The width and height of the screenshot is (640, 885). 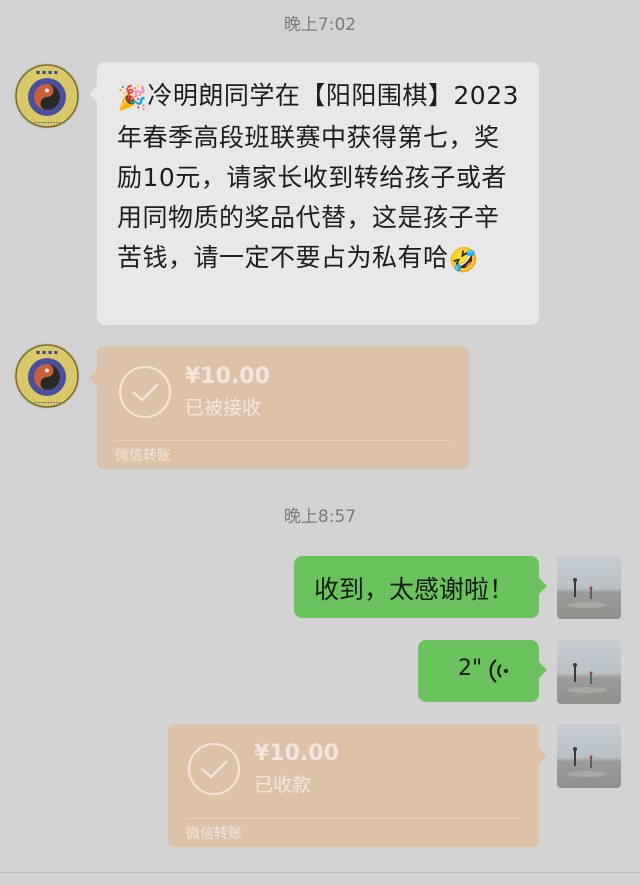 I want to click on timestamp: 晚上7:02, so click(x=320, y=25).